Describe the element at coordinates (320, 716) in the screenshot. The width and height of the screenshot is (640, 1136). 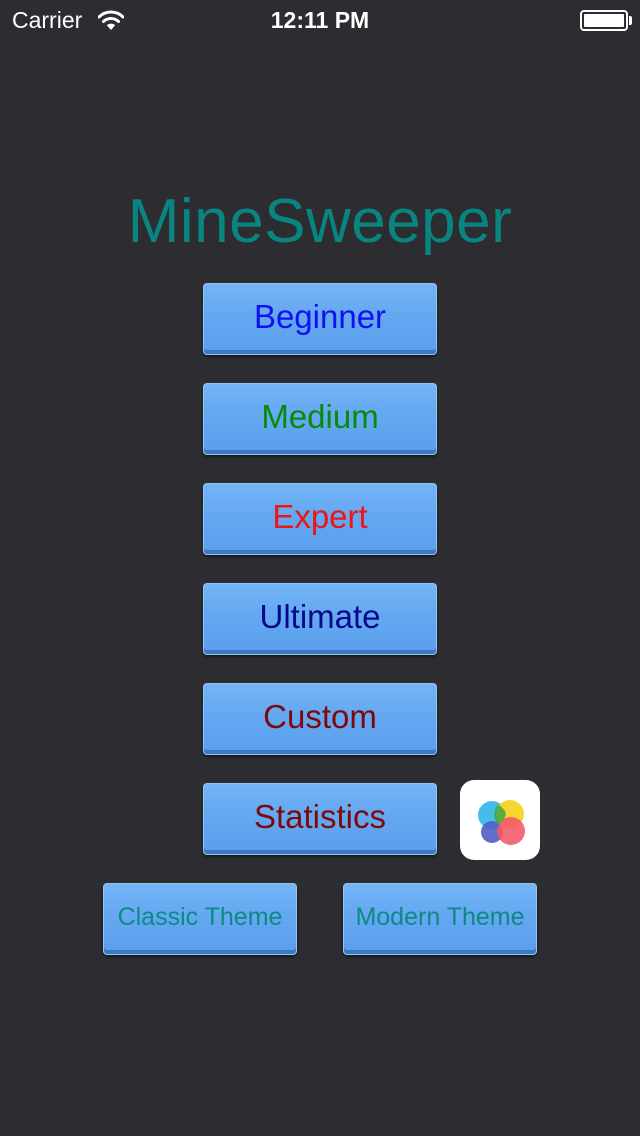
I see `custom-label: Custom` at that location.